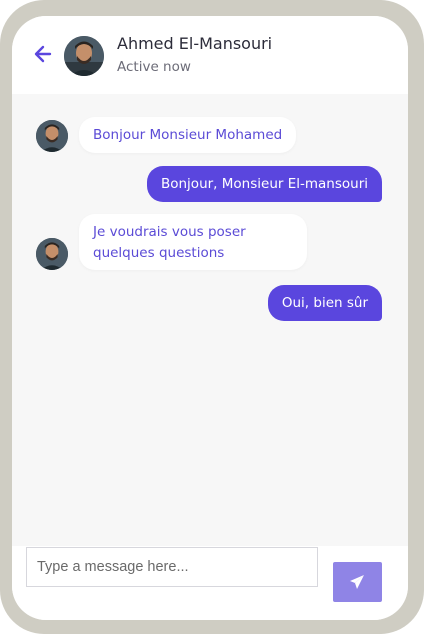 The image size is (424, 634). I want to click on arrow-left-icon, so click(43, 54).